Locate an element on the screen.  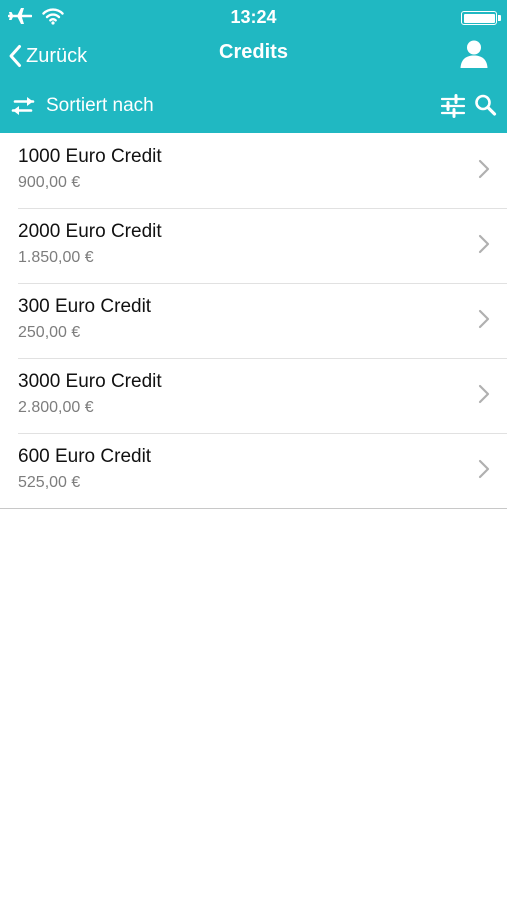
item-price: 900,00 € is located at coordinates (49, 182).